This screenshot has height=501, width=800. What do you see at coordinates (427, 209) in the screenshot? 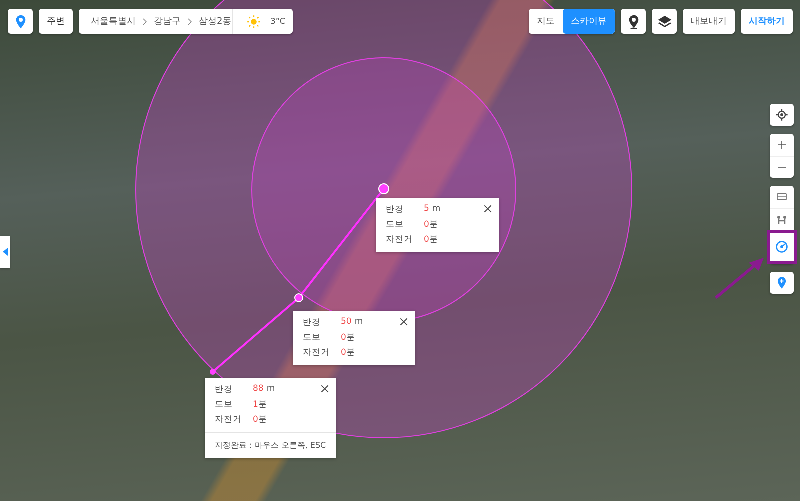
I see `radius-value: 5` at bounding box center [427, 209].